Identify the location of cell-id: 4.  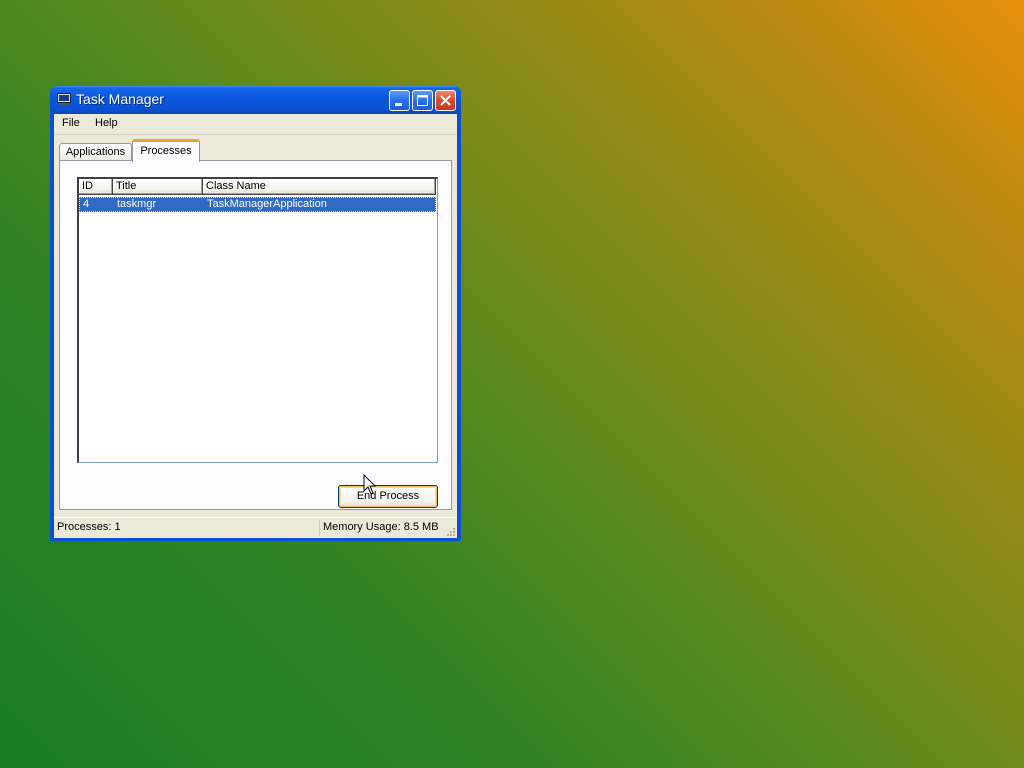
(86, 204).